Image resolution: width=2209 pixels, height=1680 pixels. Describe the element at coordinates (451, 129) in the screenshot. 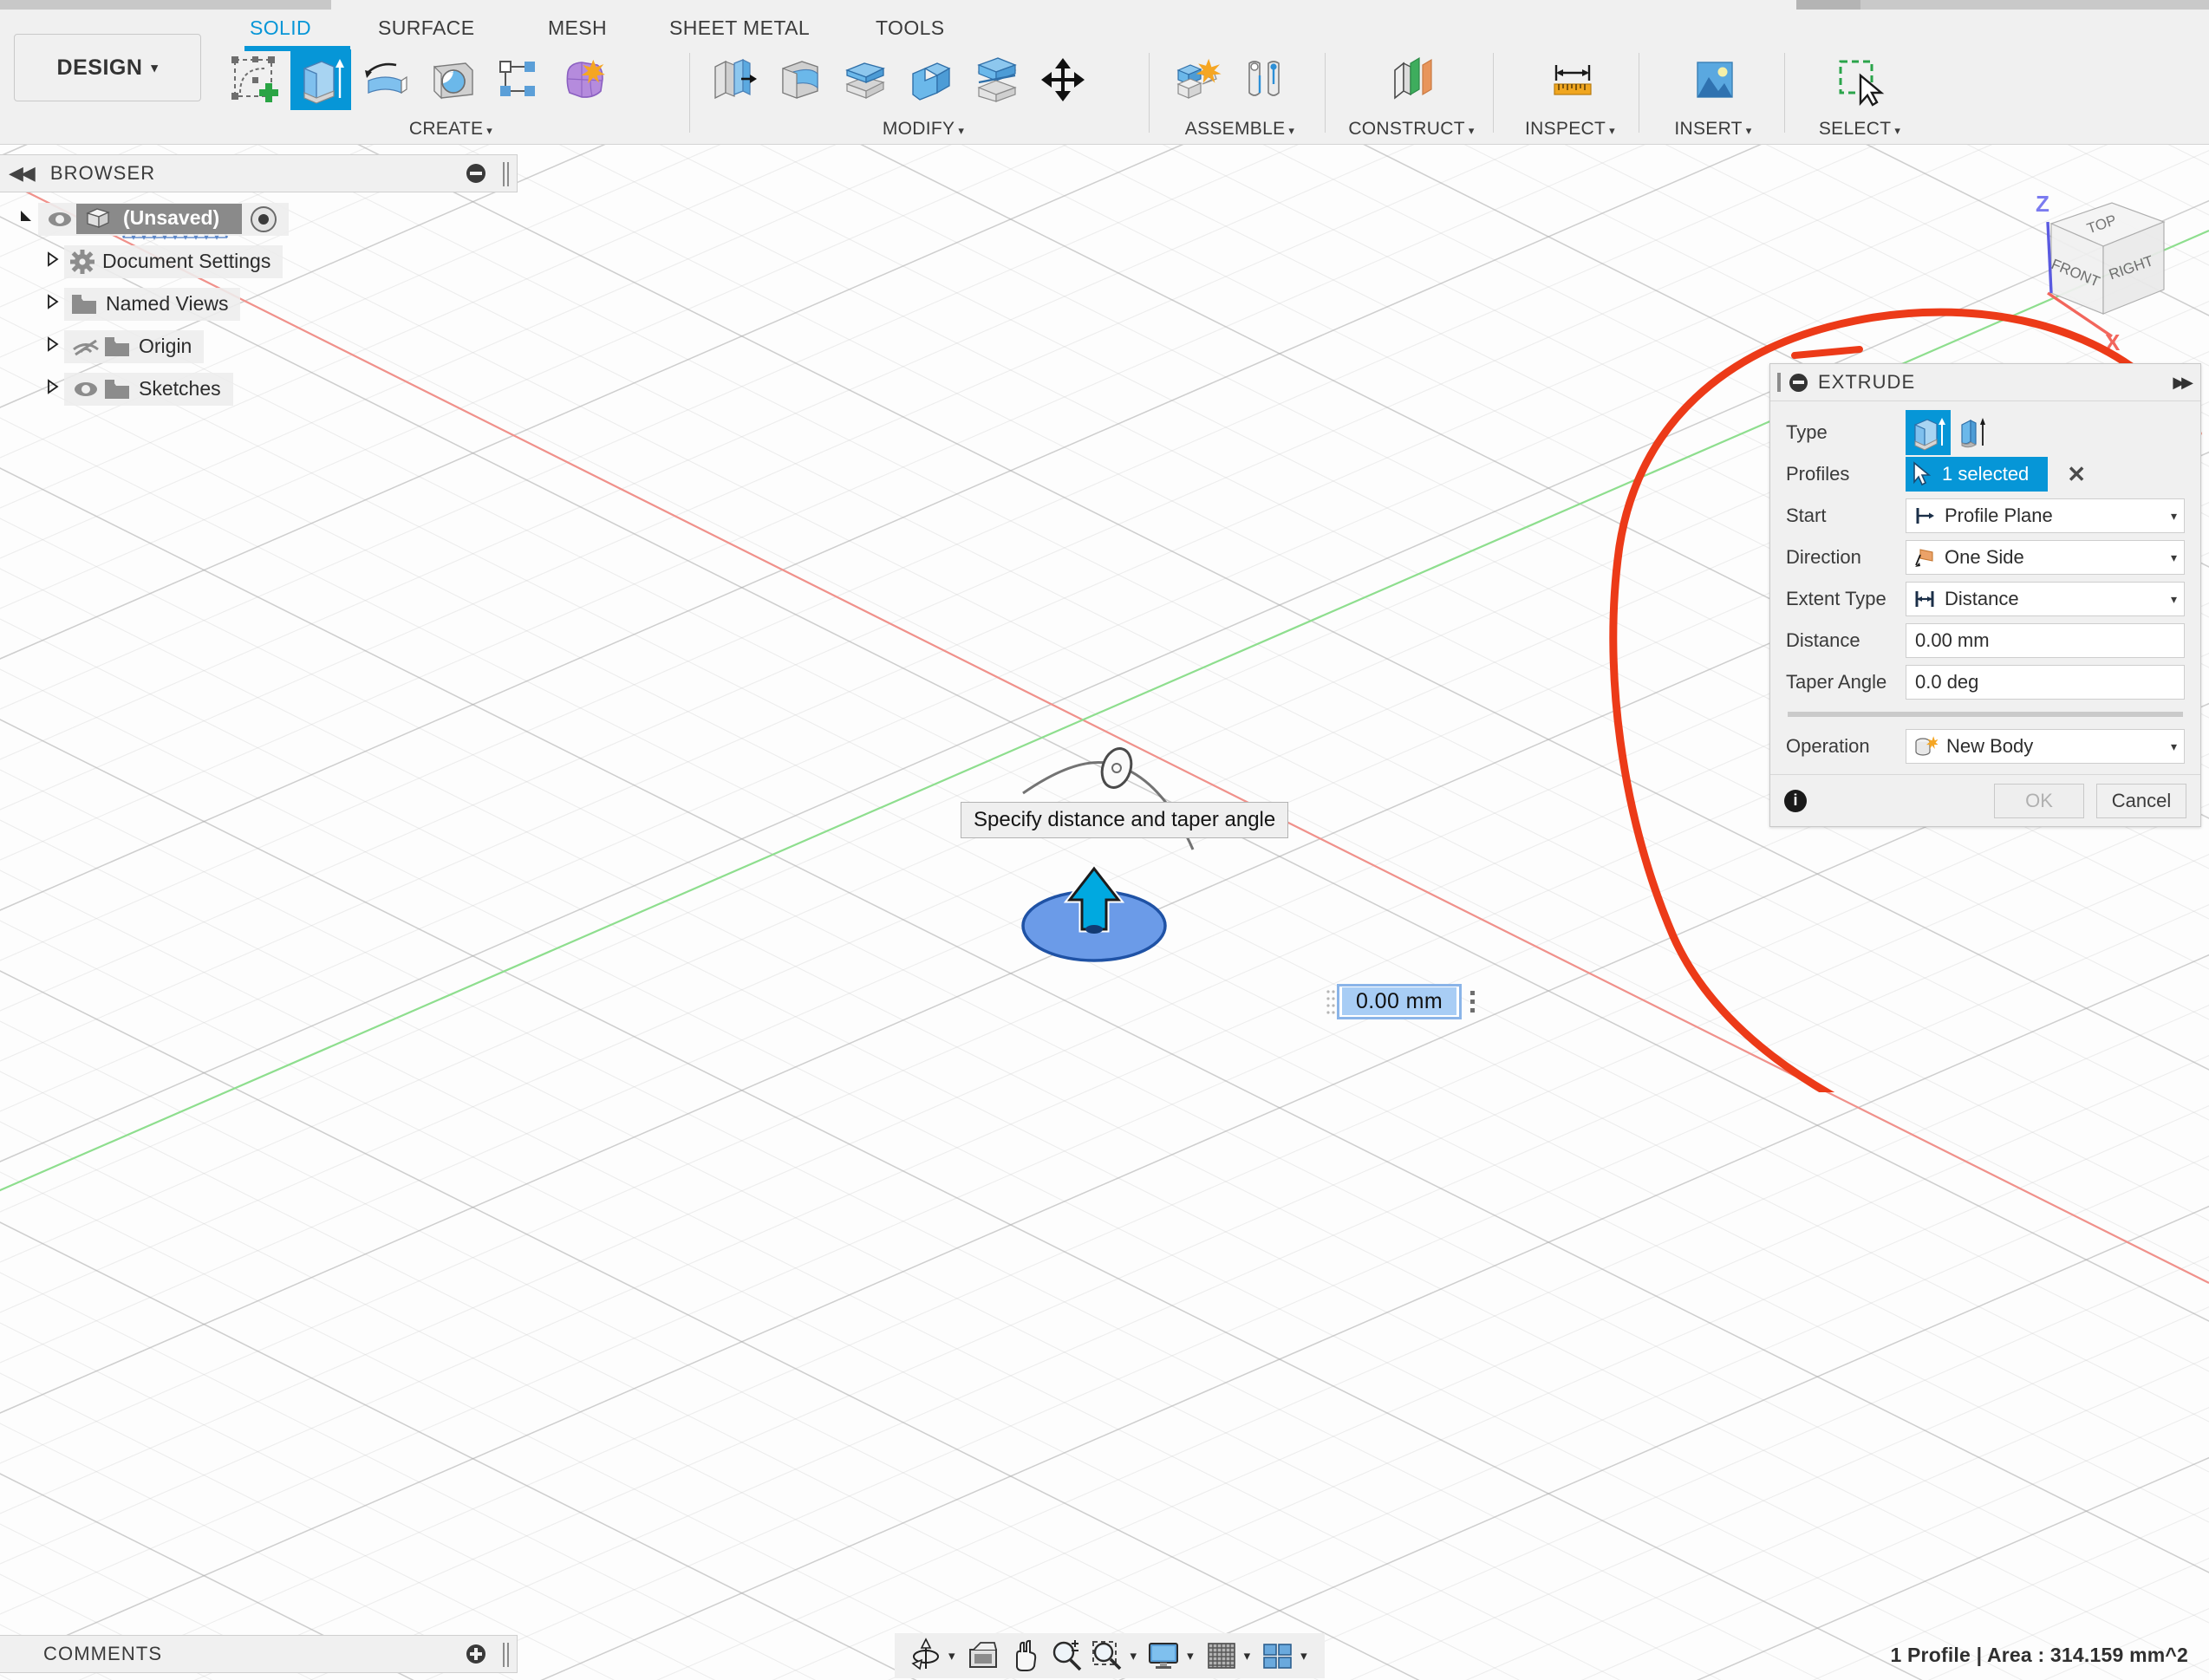

I see `panel-create-label: CREATE ▾` at that location.